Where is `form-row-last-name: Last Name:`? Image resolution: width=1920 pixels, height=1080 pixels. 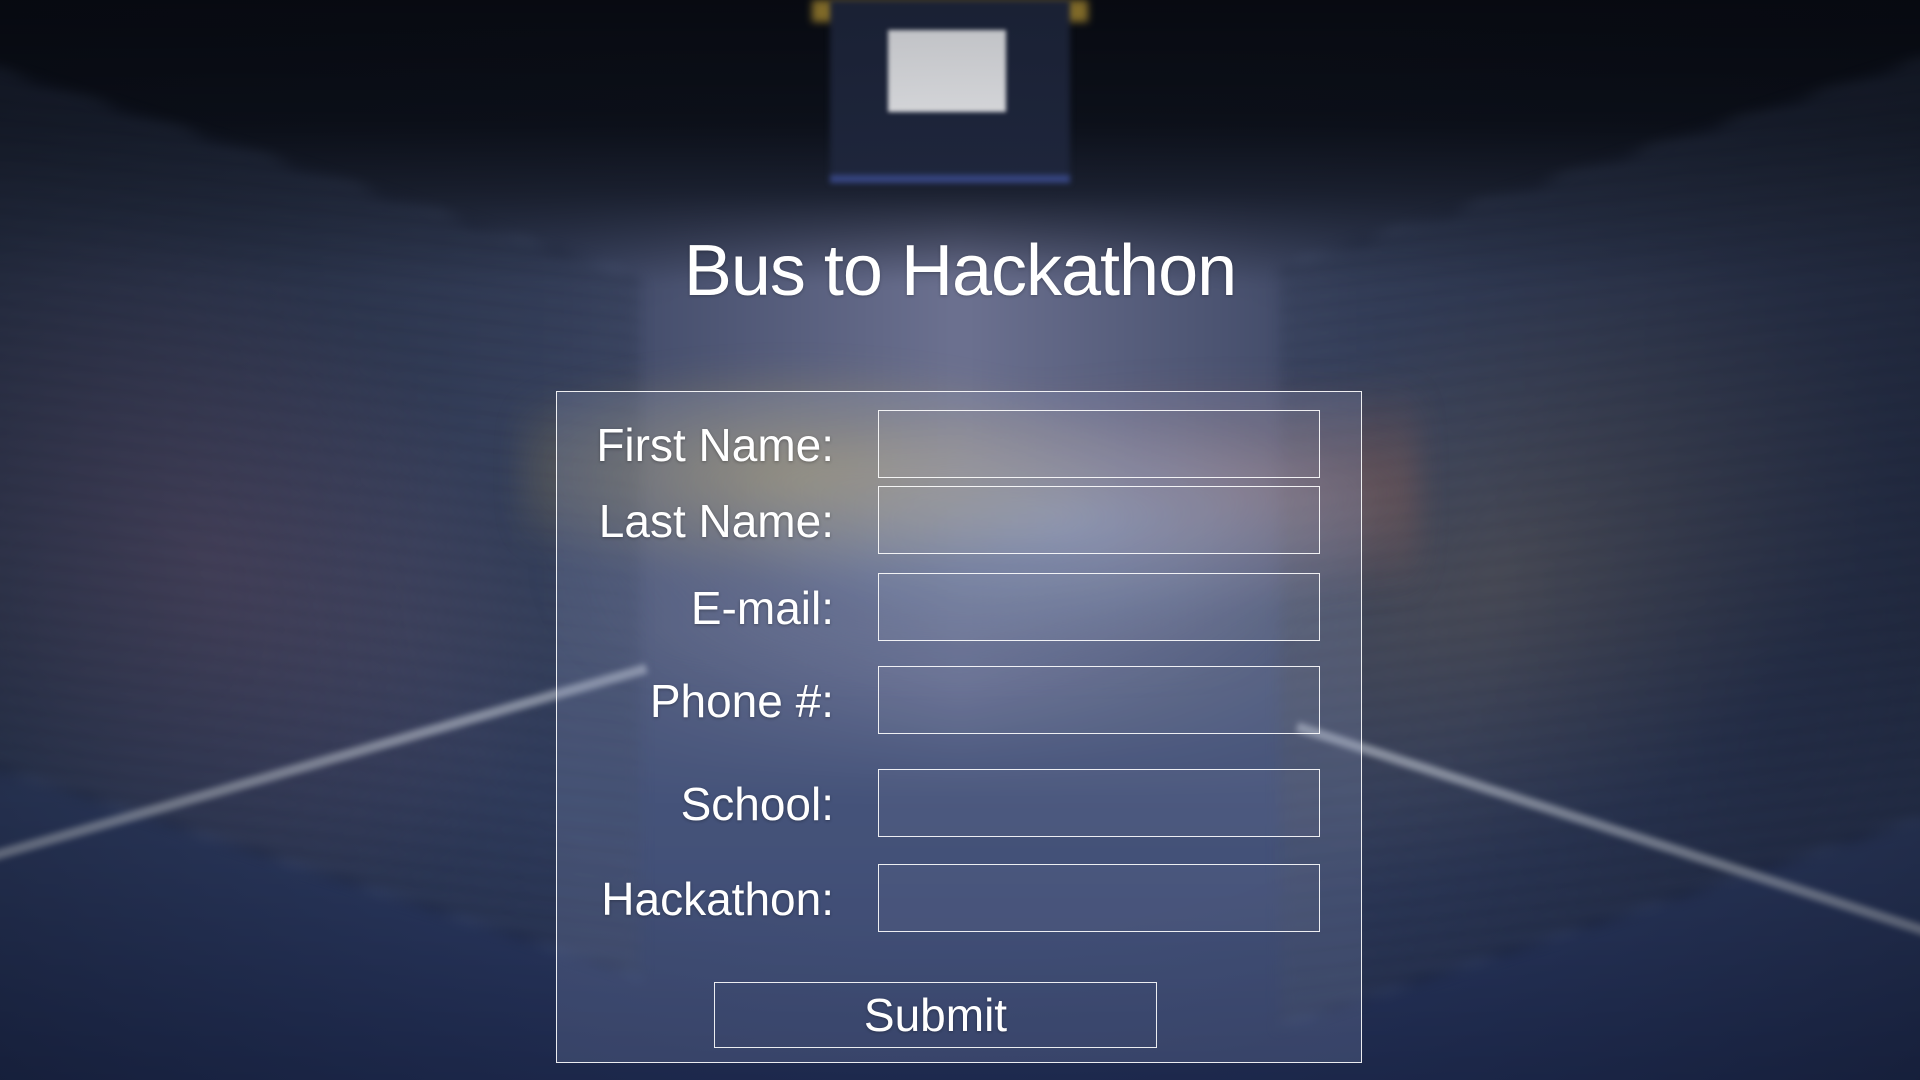
form-row-last-name: Last Name: is located at coordinates (959, 521).